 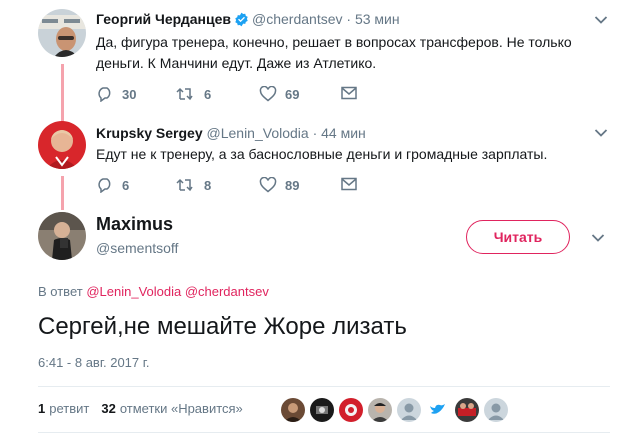 I want to click on like-count: 89, so click(x=292, y=185).